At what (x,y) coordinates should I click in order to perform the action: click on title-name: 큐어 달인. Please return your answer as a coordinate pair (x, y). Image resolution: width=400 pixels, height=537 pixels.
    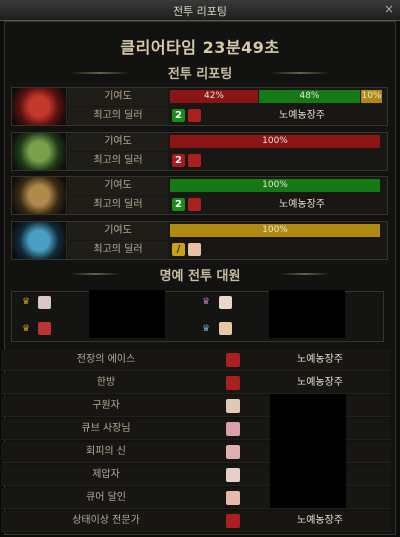
    Looking at the image, I should click on (106, 497).